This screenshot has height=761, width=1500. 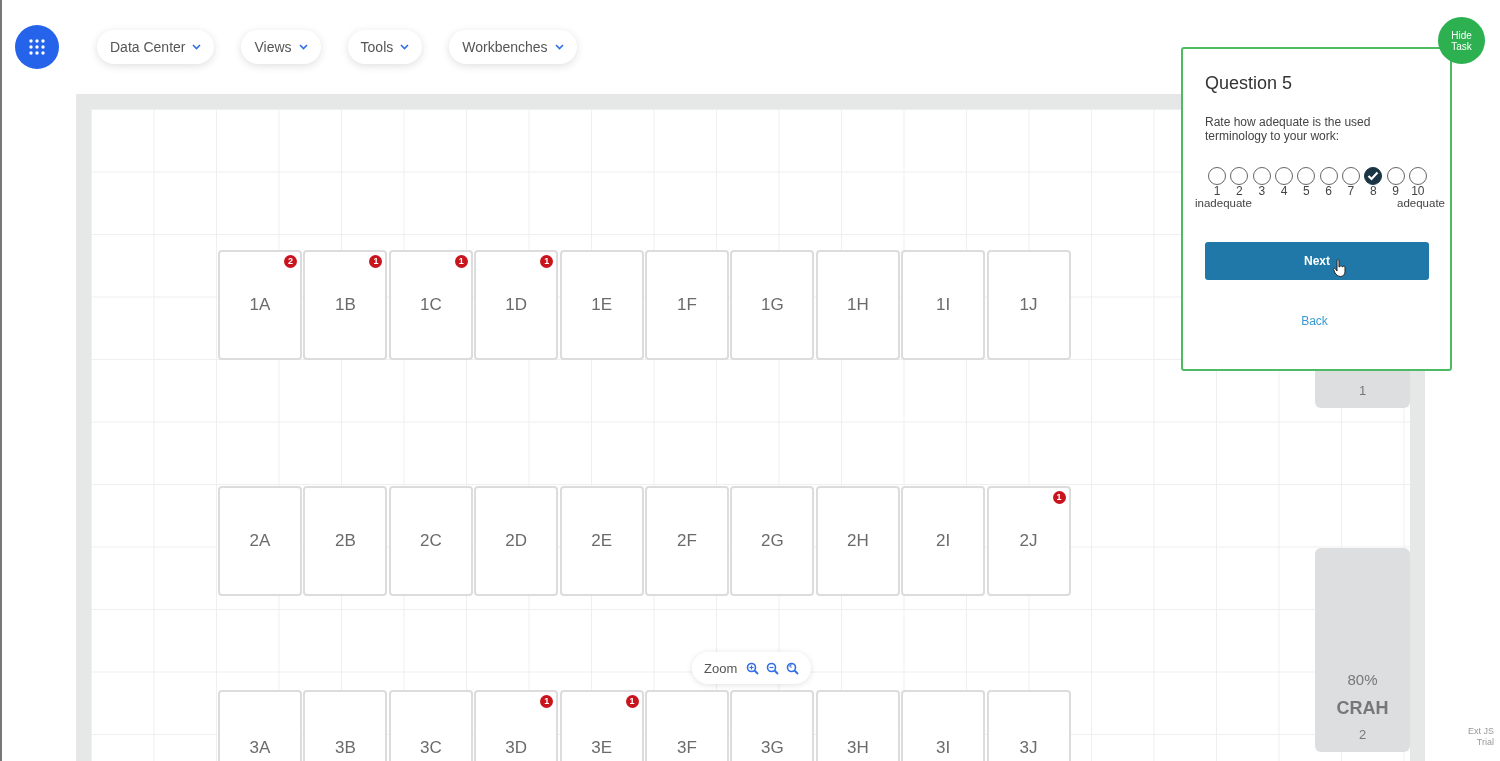 I want to click on rack-label: 1C, so click(x=430, y=305).